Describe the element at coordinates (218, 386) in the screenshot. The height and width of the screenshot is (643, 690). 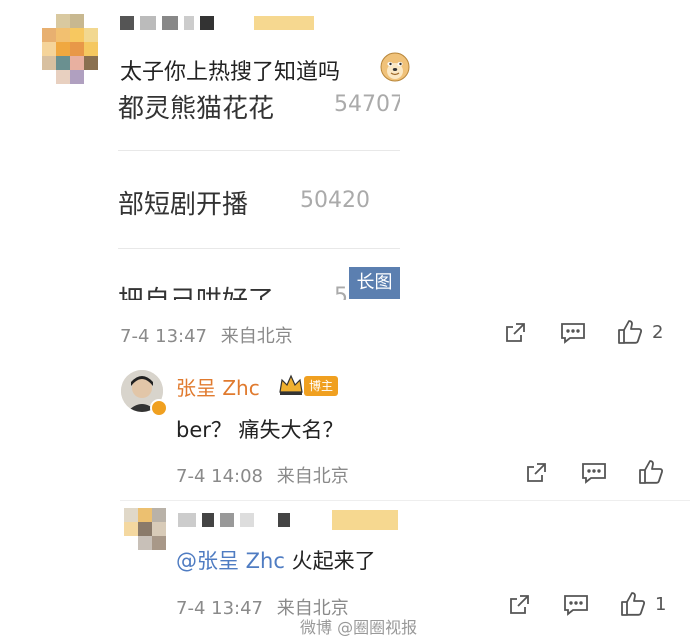
I see `author-name: 张呈 Zhc` at that location.